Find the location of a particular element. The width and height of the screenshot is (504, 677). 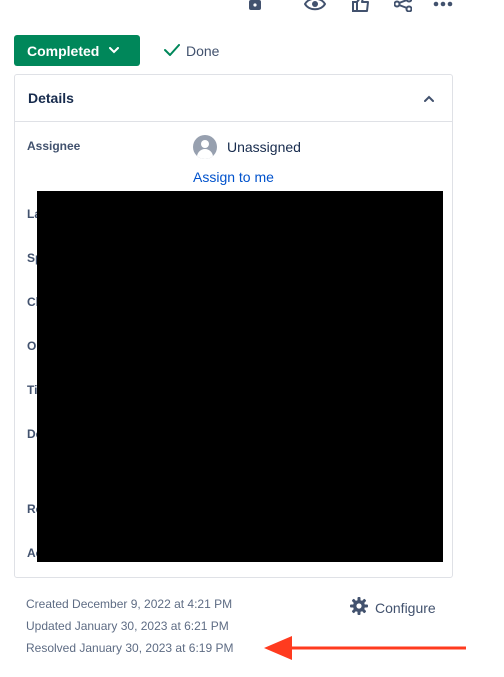

red-arrow-annotation is located at coordinates (365, 650).